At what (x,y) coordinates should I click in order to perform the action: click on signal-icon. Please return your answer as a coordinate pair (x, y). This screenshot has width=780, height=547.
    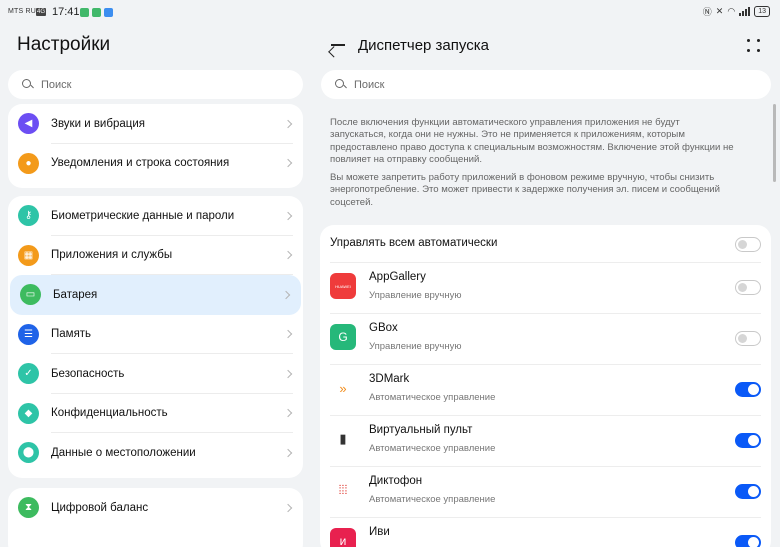
    Looking at the image, I should click on (745, 11).